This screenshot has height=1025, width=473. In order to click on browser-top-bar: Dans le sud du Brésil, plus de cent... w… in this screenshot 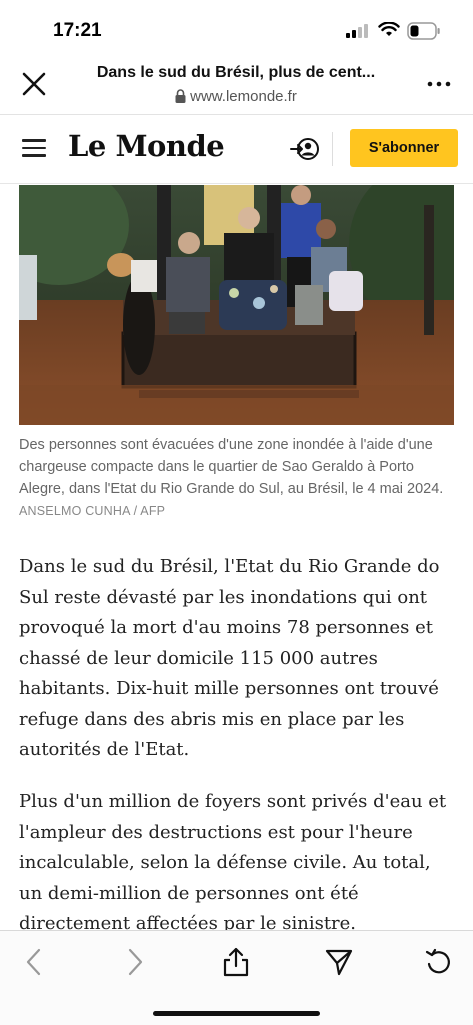, I will do `click(236, 85)`.